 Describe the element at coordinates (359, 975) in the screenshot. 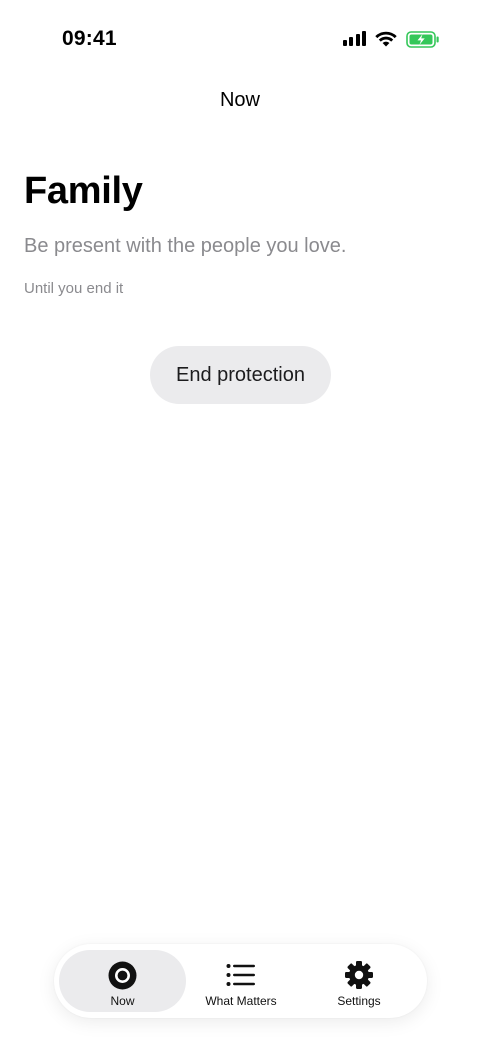

I see `gear-icon` at that location.